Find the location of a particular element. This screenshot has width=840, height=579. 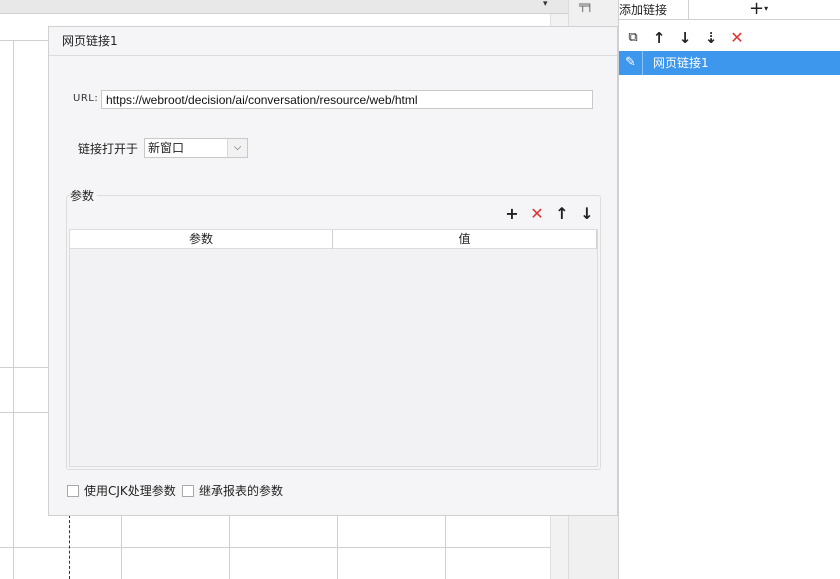

params-group-label: 参数 is located at coordinates (84, 195).